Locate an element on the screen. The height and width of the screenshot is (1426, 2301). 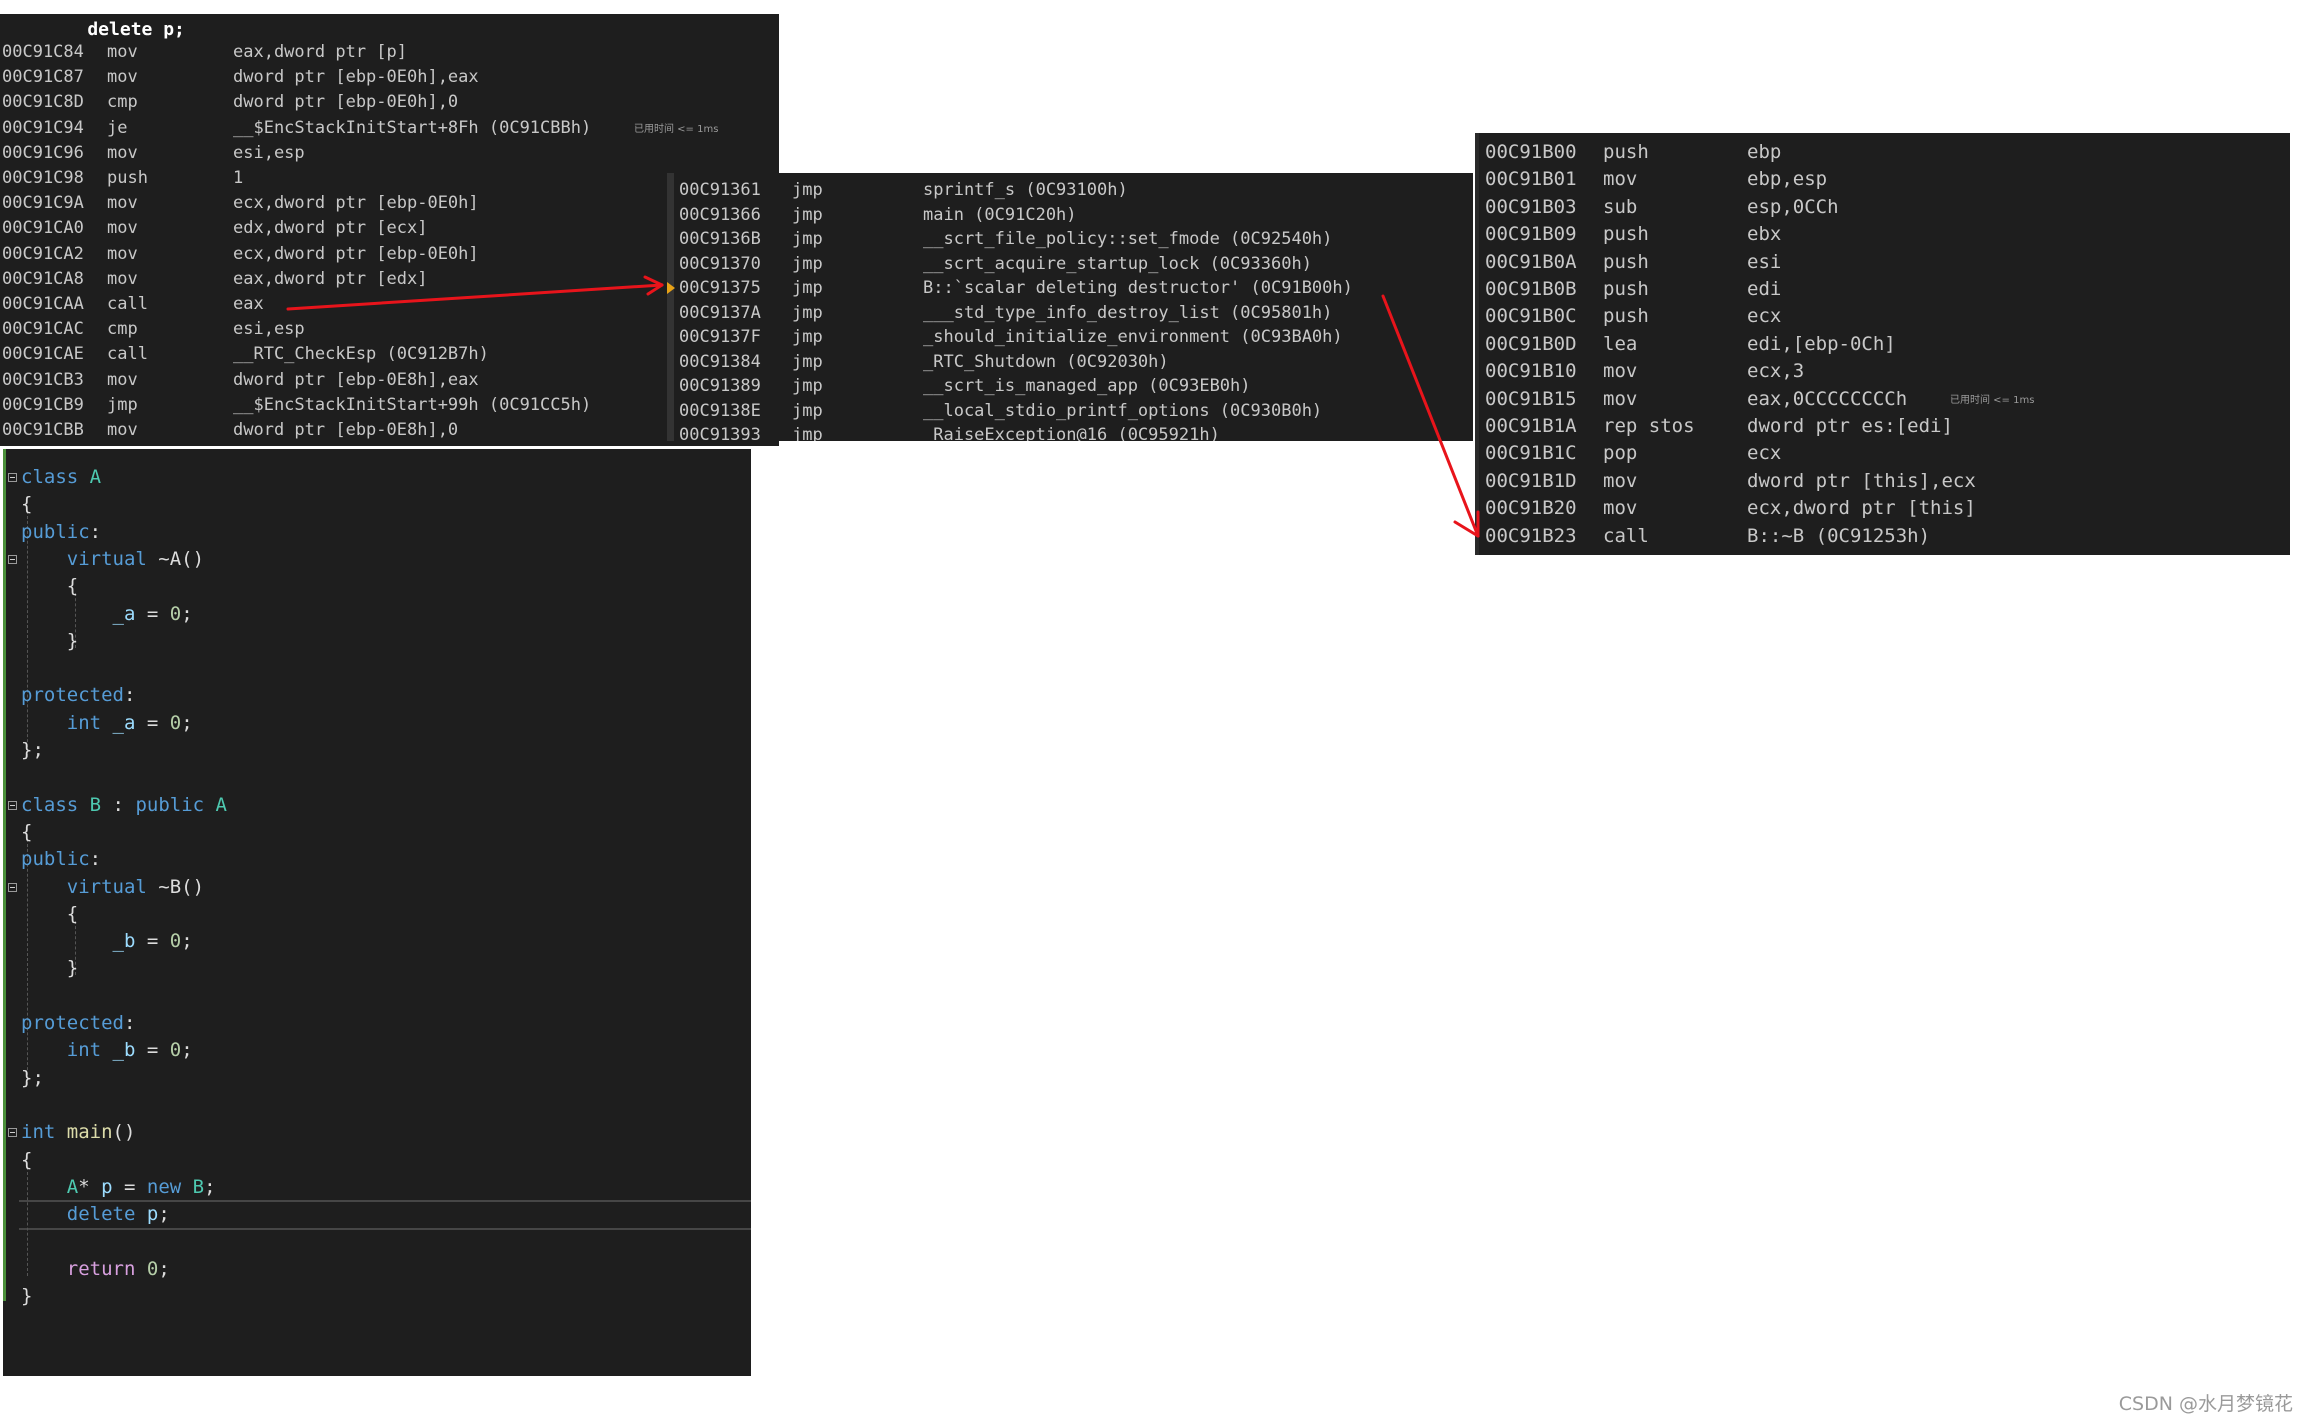
disasm-row: 00C91B23 call B::~B (0C91253h) is located at coordinates (1882, 536).